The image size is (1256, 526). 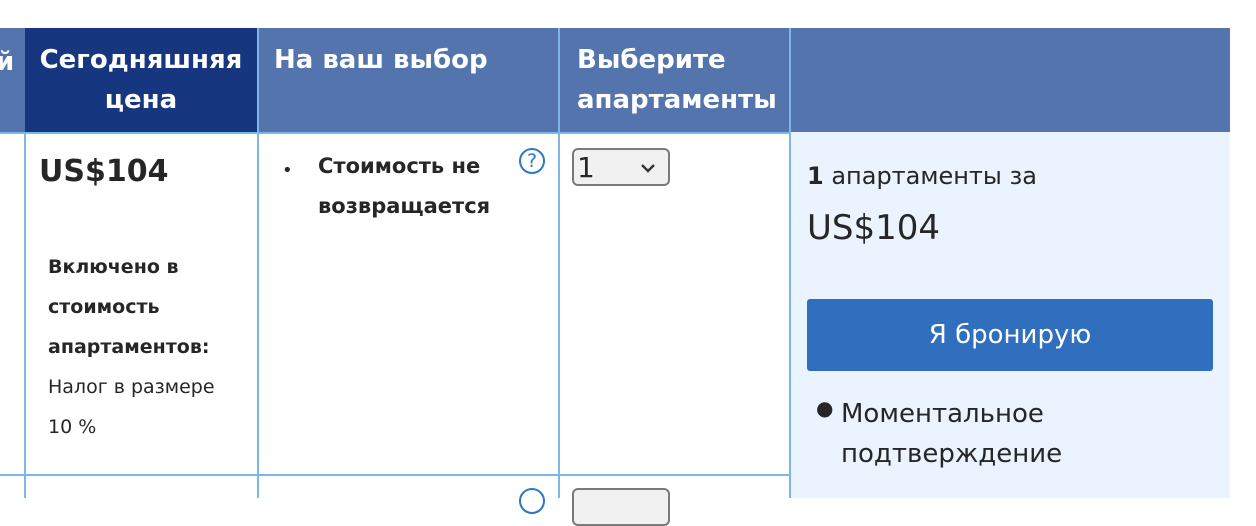 I want to click on header-your-choice: На ваш выбор, so click(x=408, y=80).